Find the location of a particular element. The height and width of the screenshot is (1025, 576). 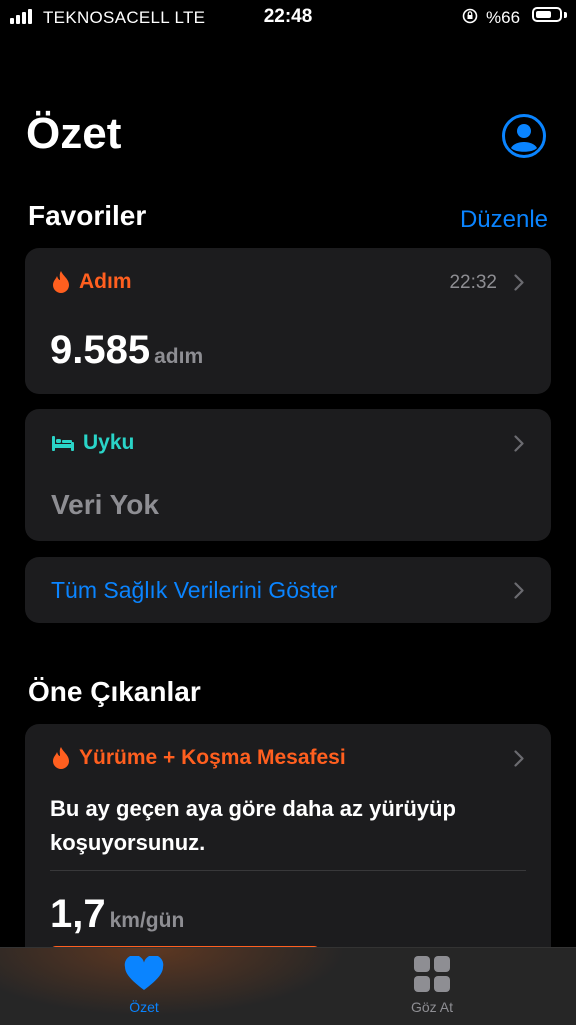

distance-value-row: 1,7 km/gün is located at coordinates (117, 914).